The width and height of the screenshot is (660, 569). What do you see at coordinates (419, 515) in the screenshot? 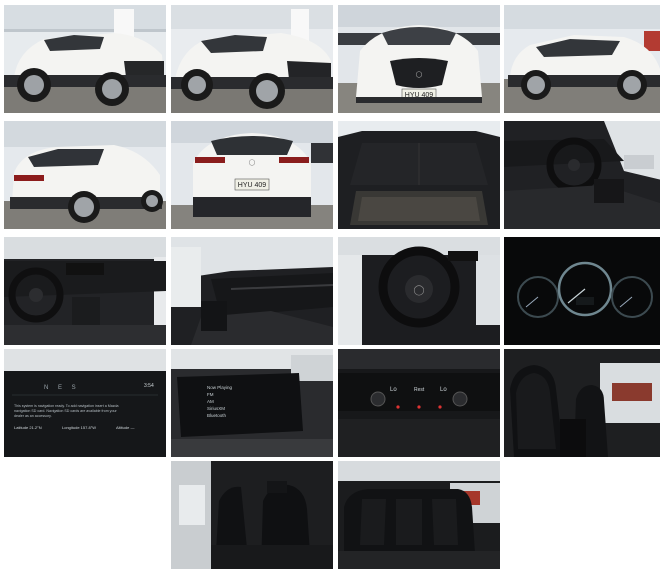
I see `photo-rear-seats` at bounding box center [419, 515].